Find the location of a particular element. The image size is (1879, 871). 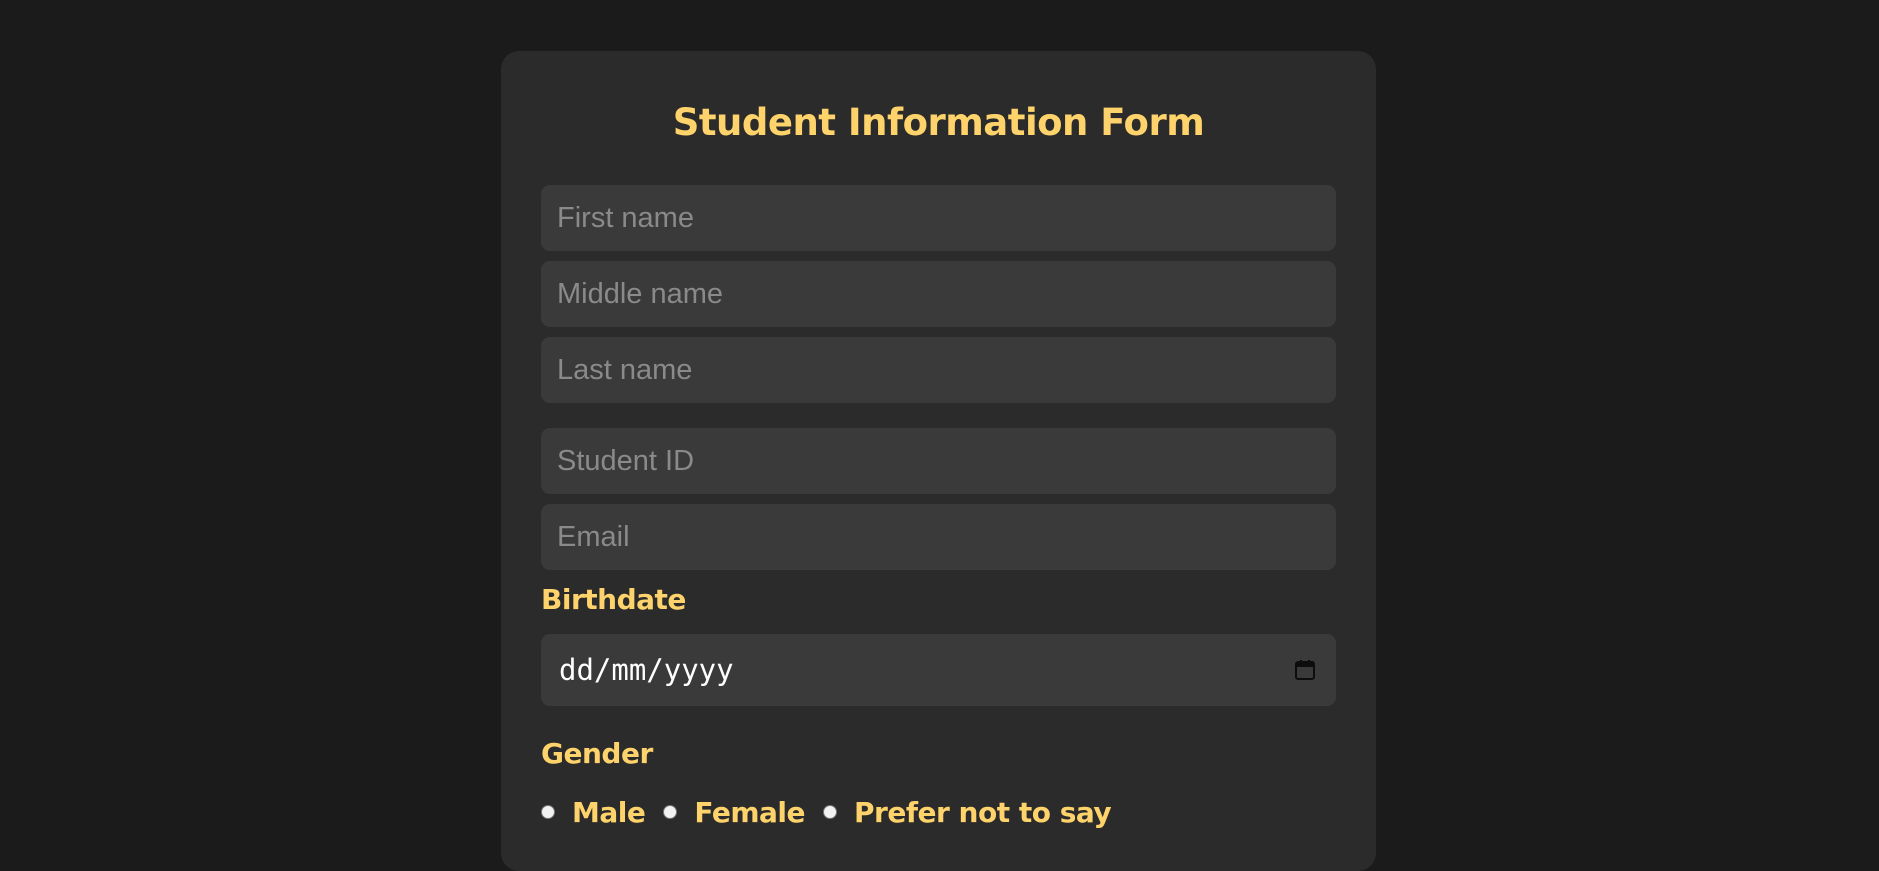

gender-label: Gender is located at coordinates (597, 753).